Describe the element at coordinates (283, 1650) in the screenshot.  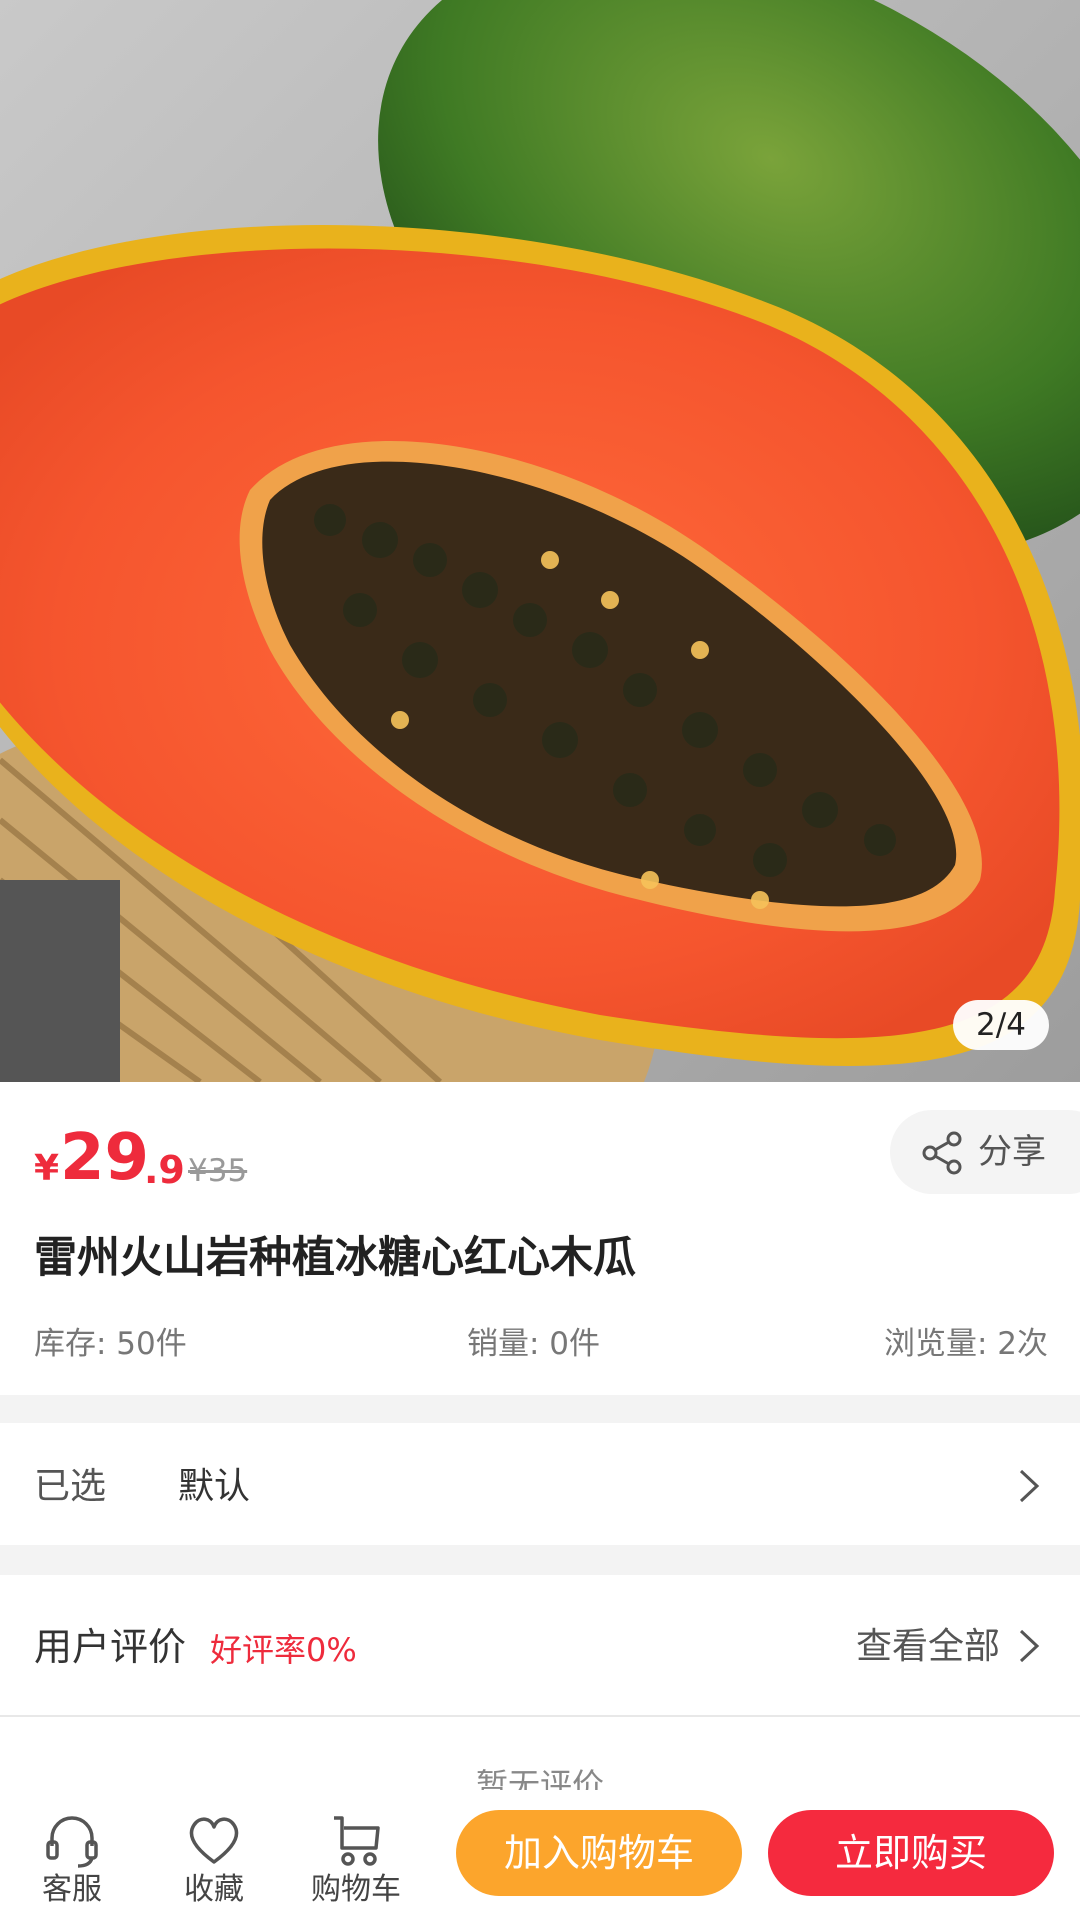
I see `positive-rate: 好评率0%` at that location.